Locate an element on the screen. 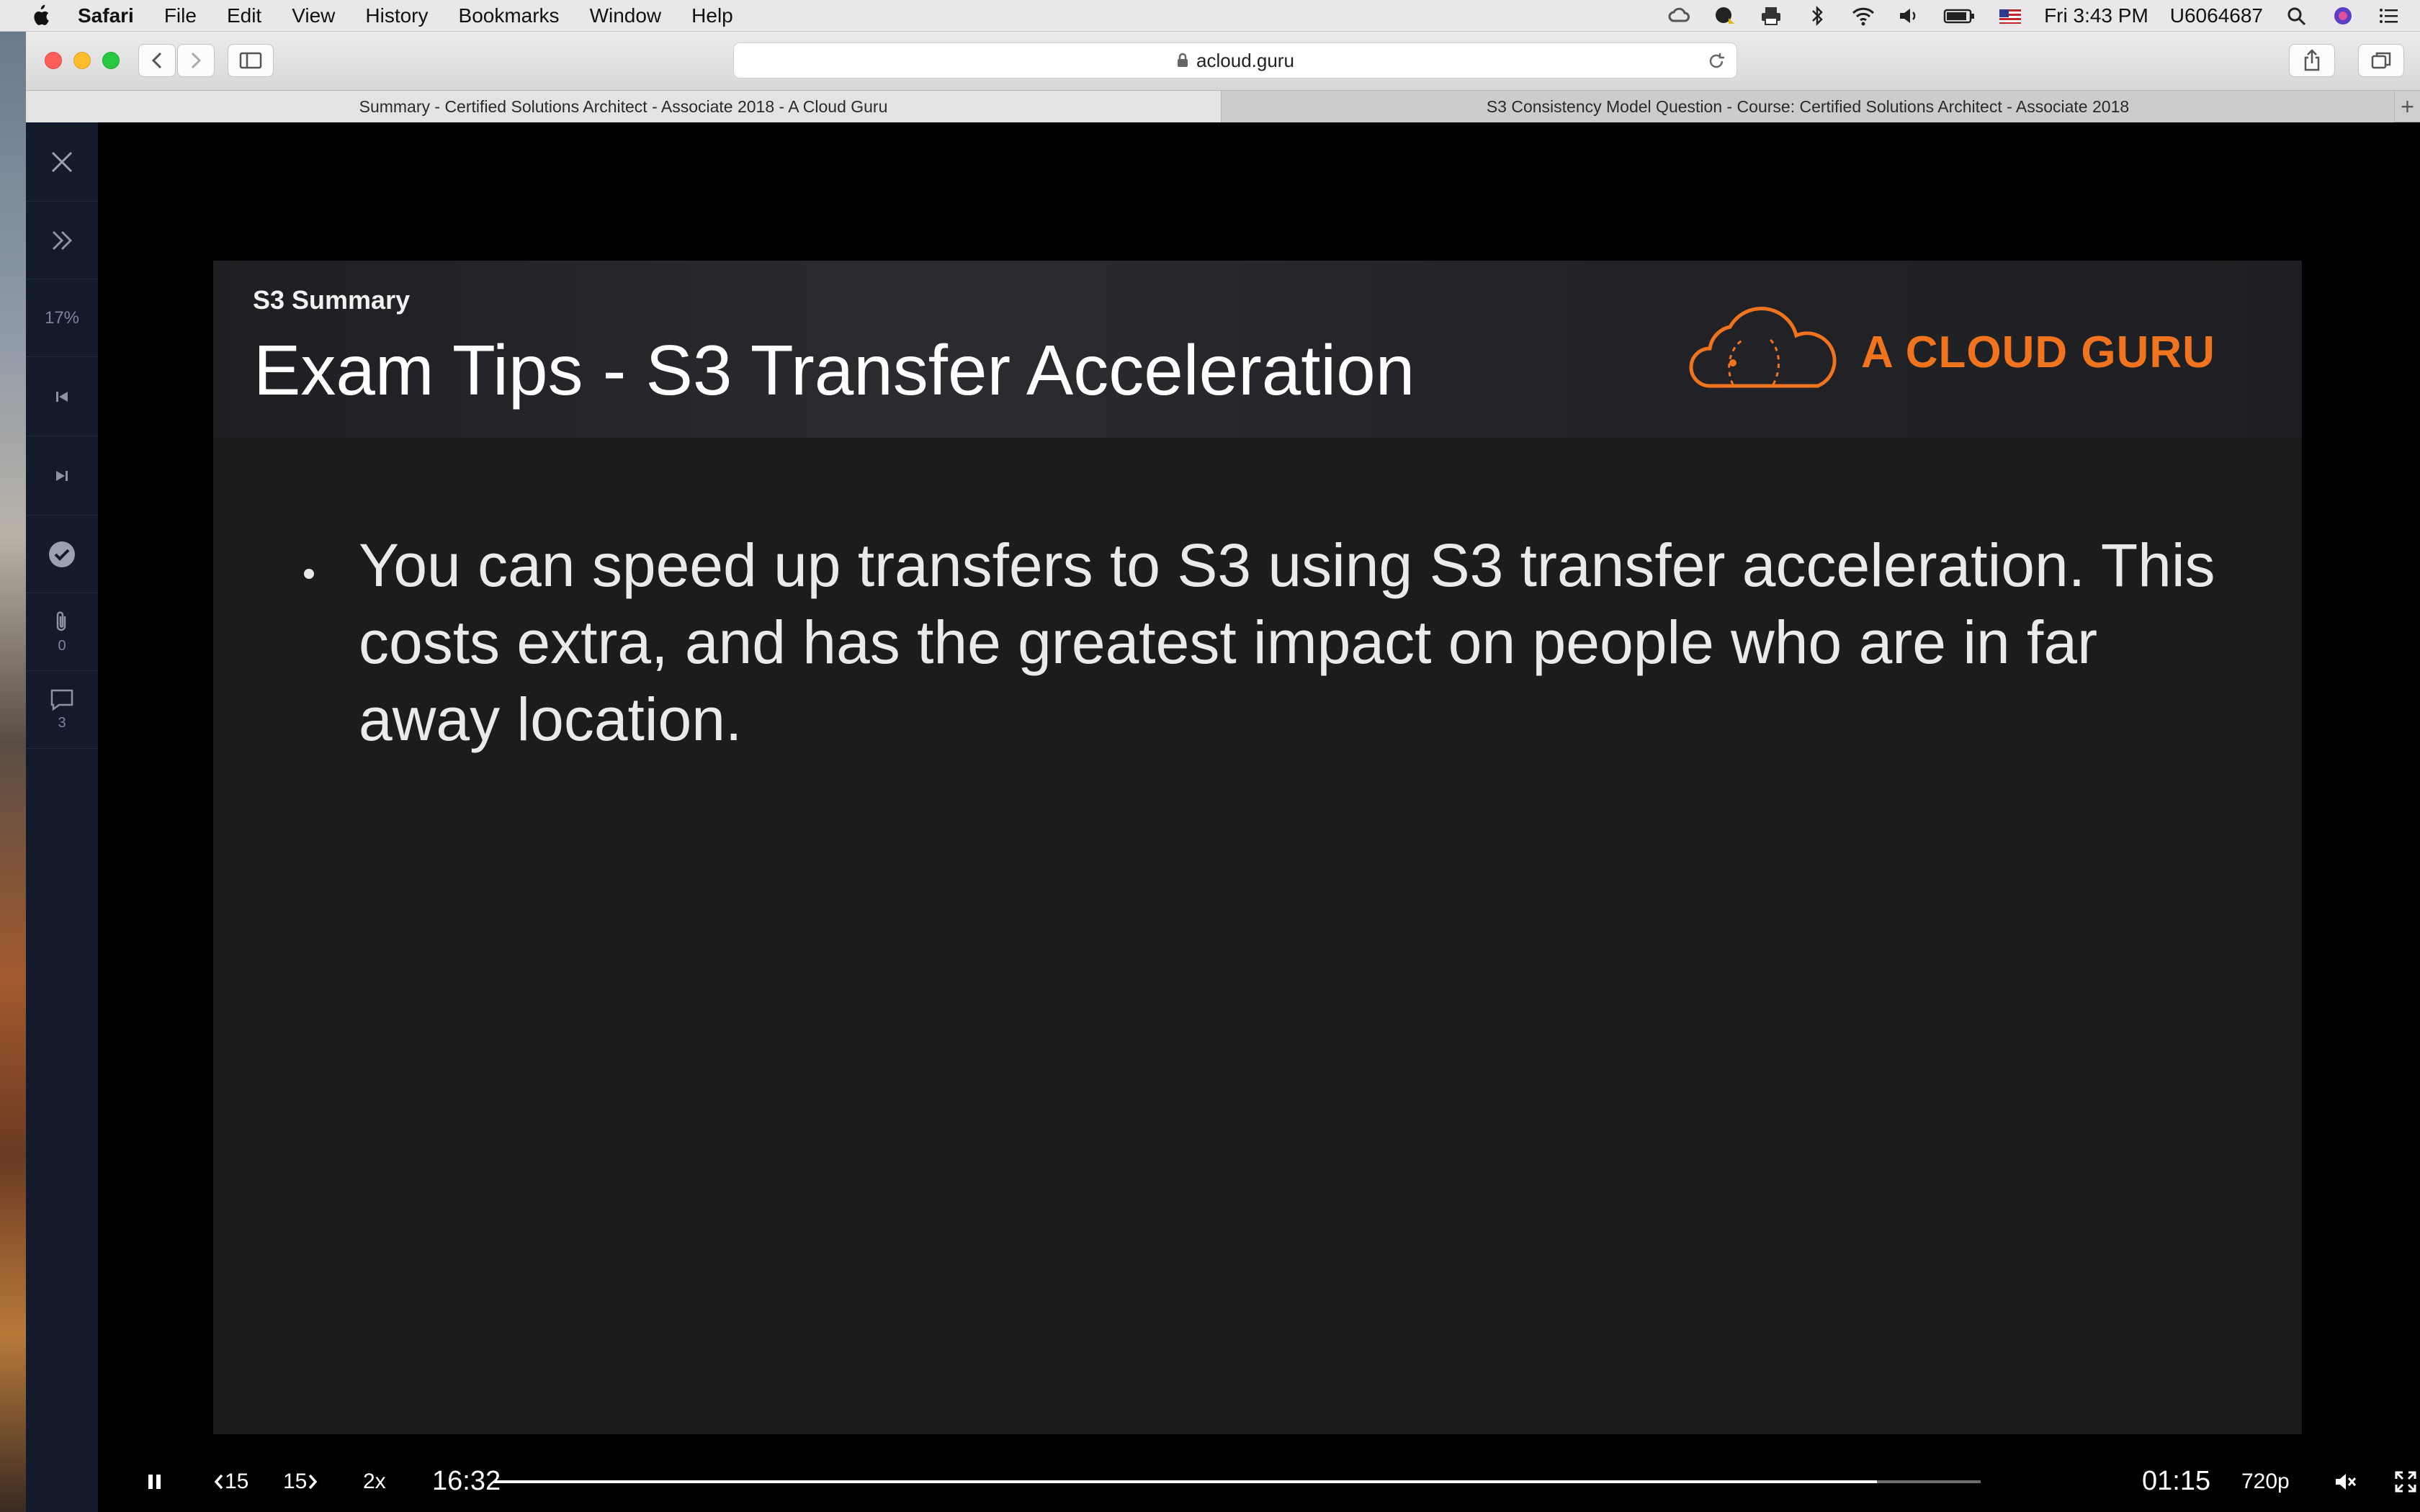 Image resolution: width=2420 pixels, height=1512 pixels. expand-sidebar-button is located at coordinates (62, 240).